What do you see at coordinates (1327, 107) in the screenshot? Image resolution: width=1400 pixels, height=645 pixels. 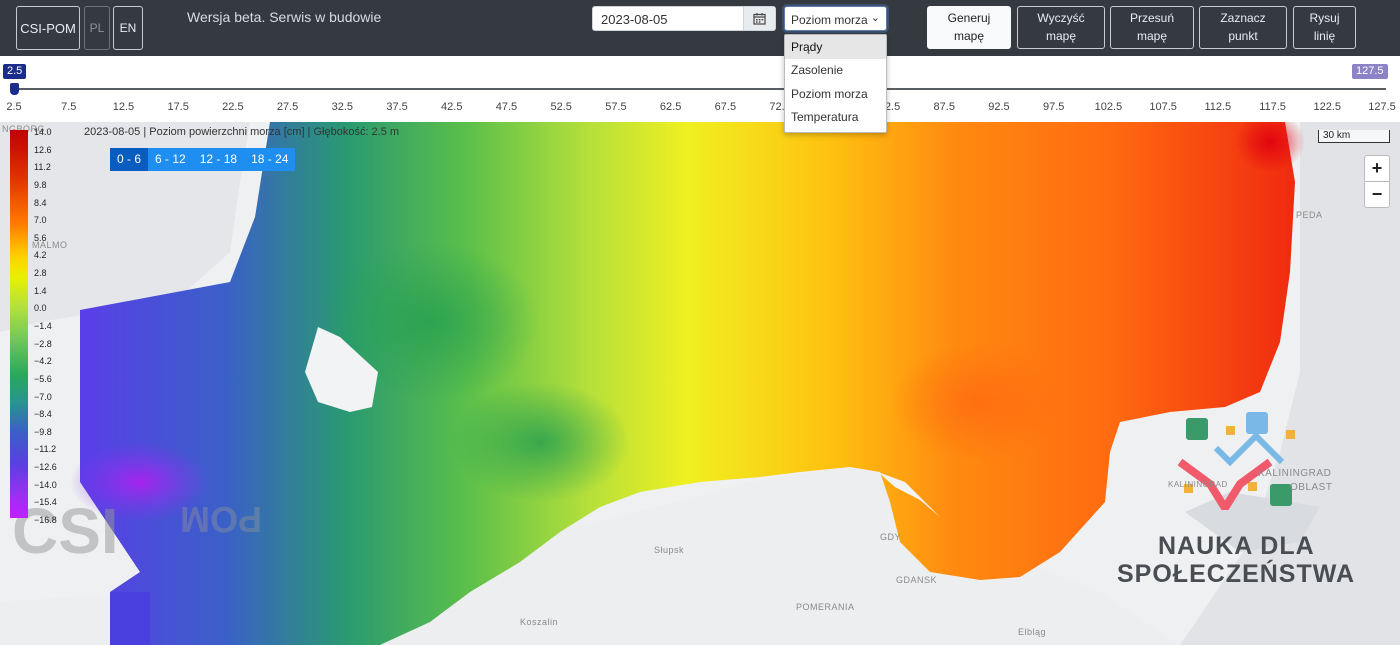 I see `slider-tick-label: 122.5` at bounding box center [1327, 107].